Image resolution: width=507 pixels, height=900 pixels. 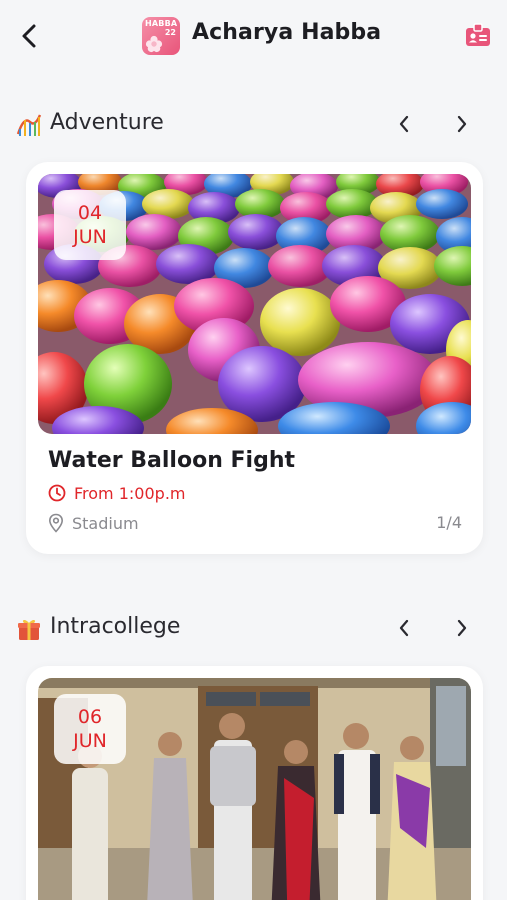 I want to click on roller-coaster-icon, so click(x=29, y=125).